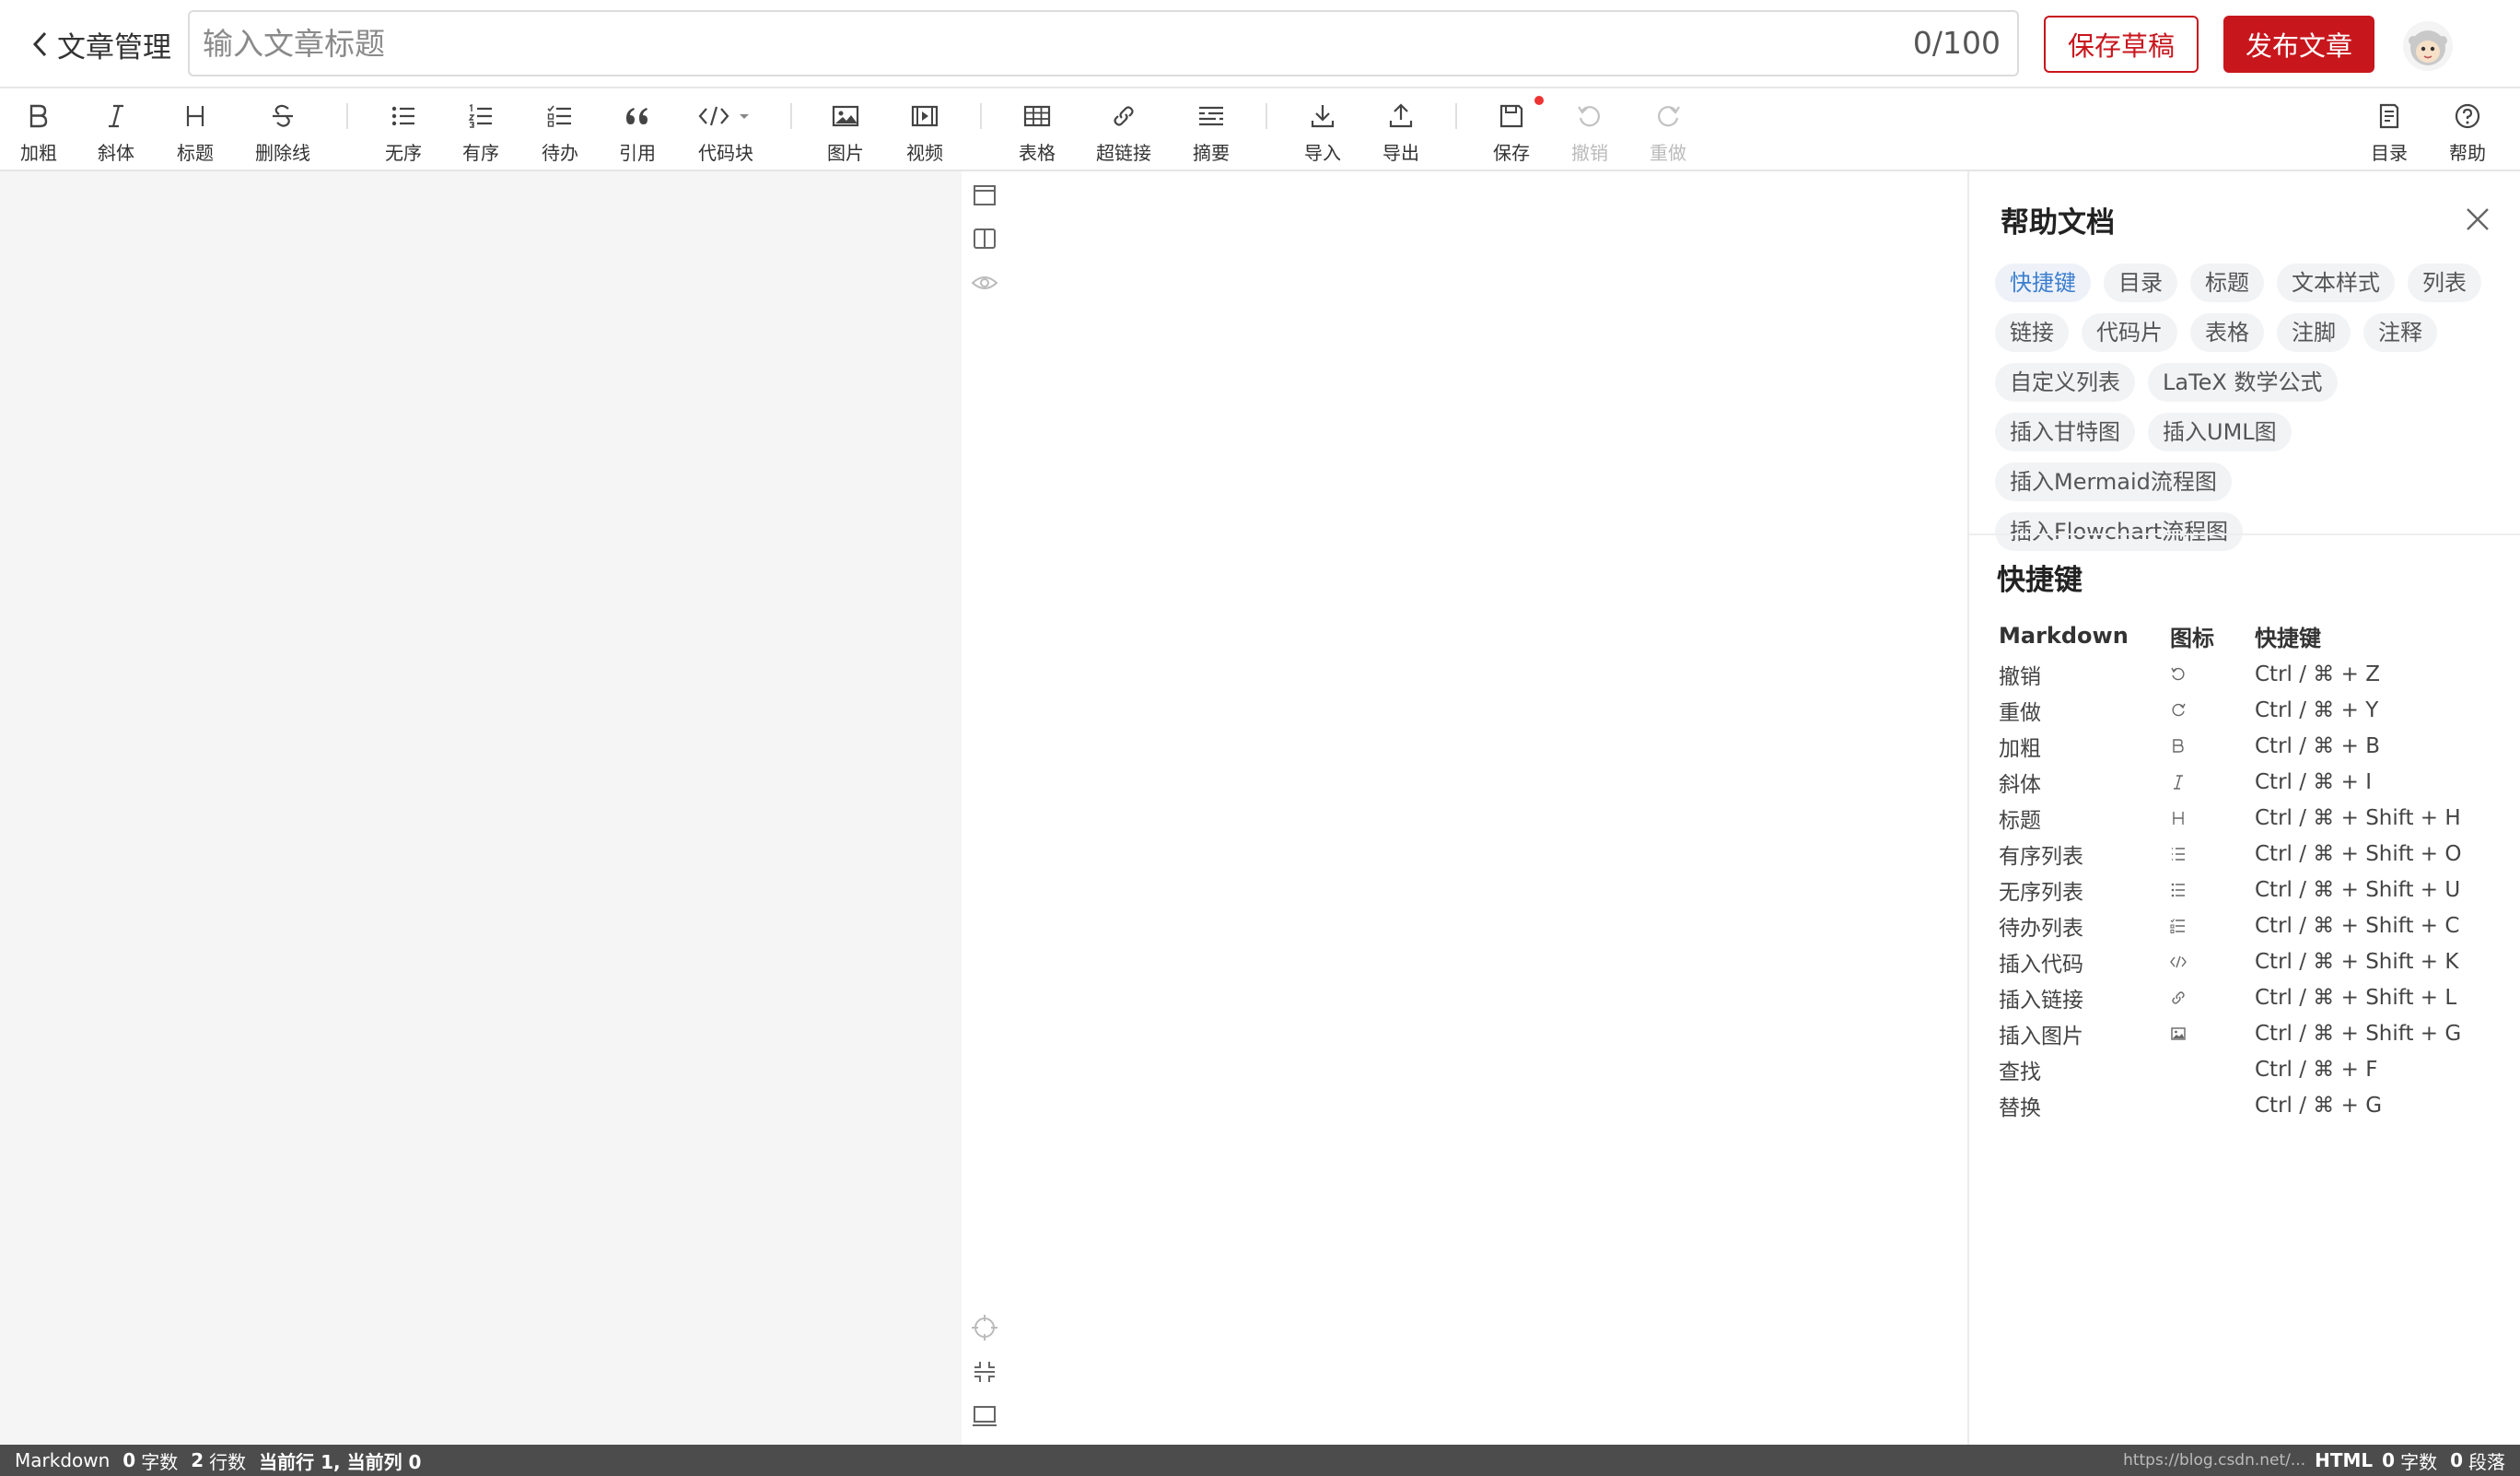  I want to click on import-button: 导入, so click(1322, 129).